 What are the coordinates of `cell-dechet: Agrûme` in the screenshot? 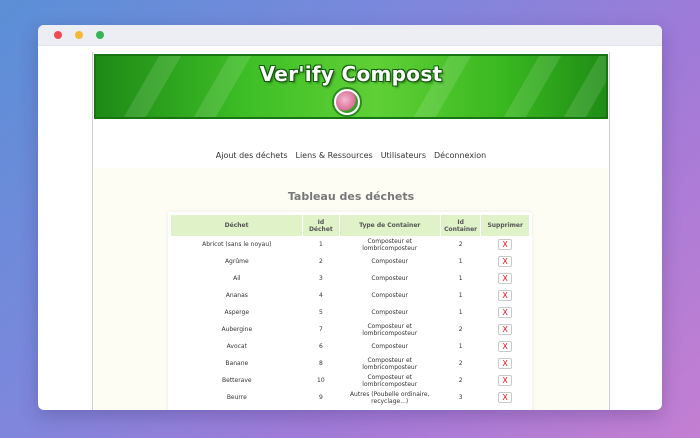 It's located at (236, 261).